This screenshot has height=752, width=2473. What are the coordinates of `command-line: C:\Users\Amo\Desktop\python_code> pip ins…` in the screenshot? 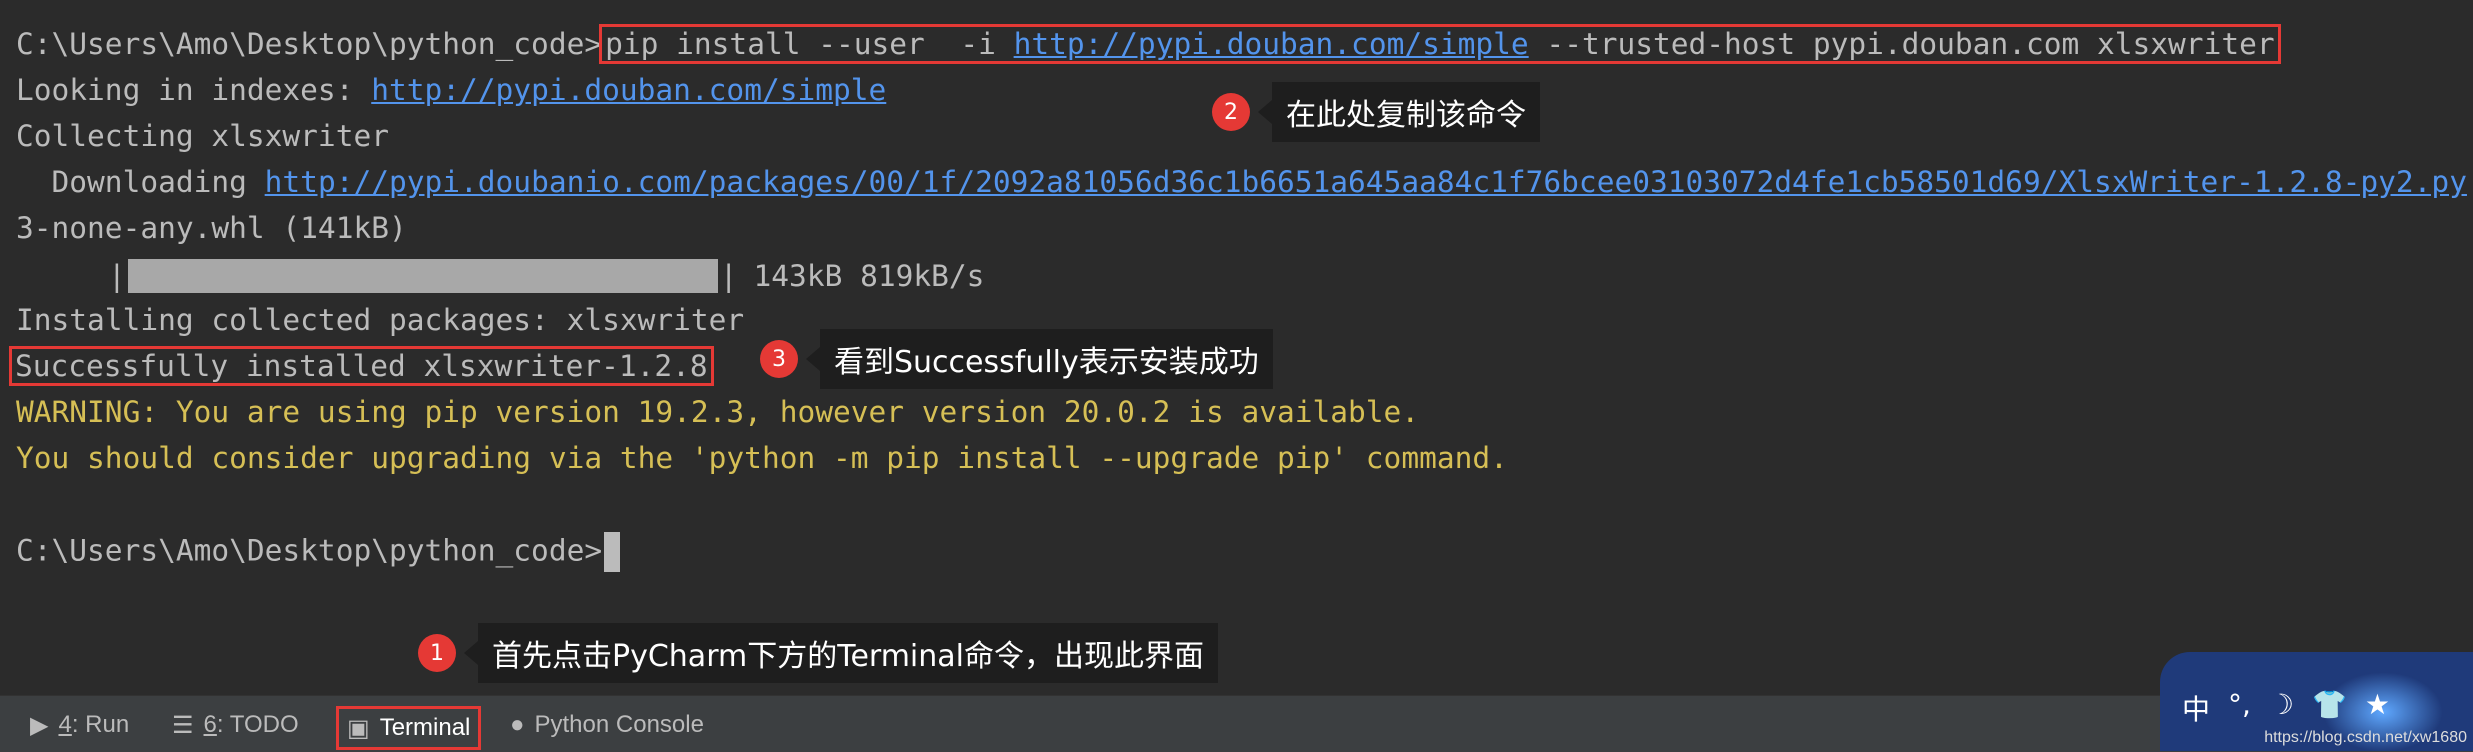 It's located at (1148, 44).